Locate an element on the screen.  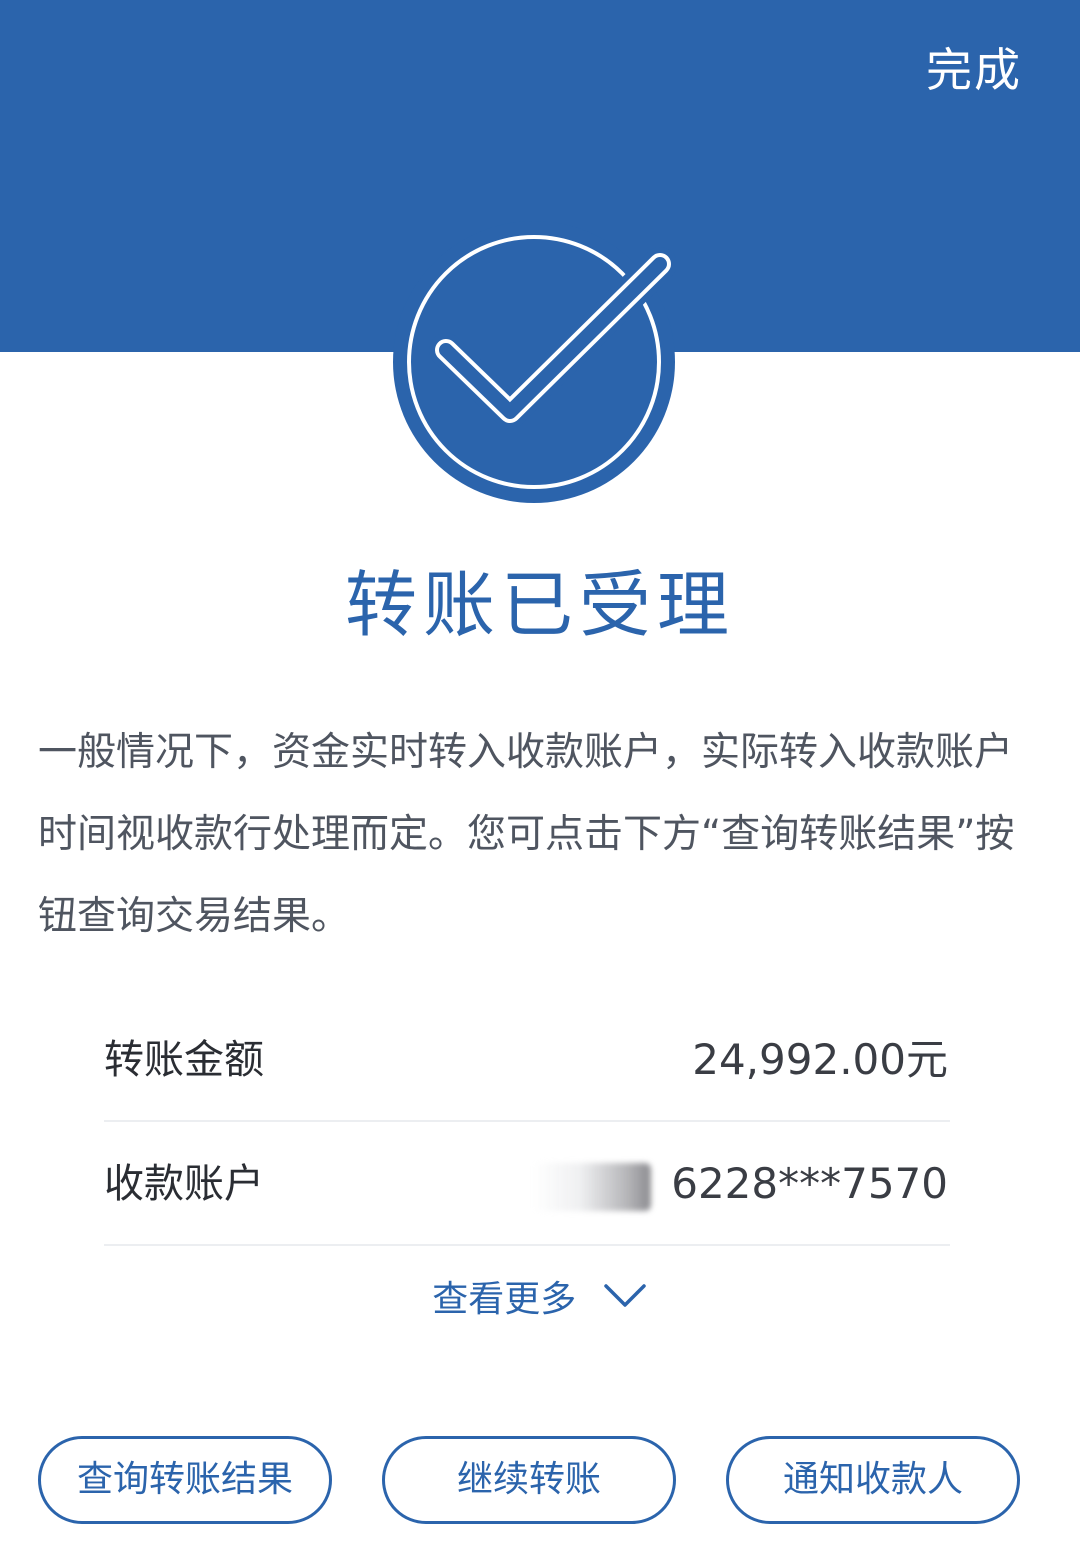
see-more-label: 查看更多 is located at coordinates (504, 1299).